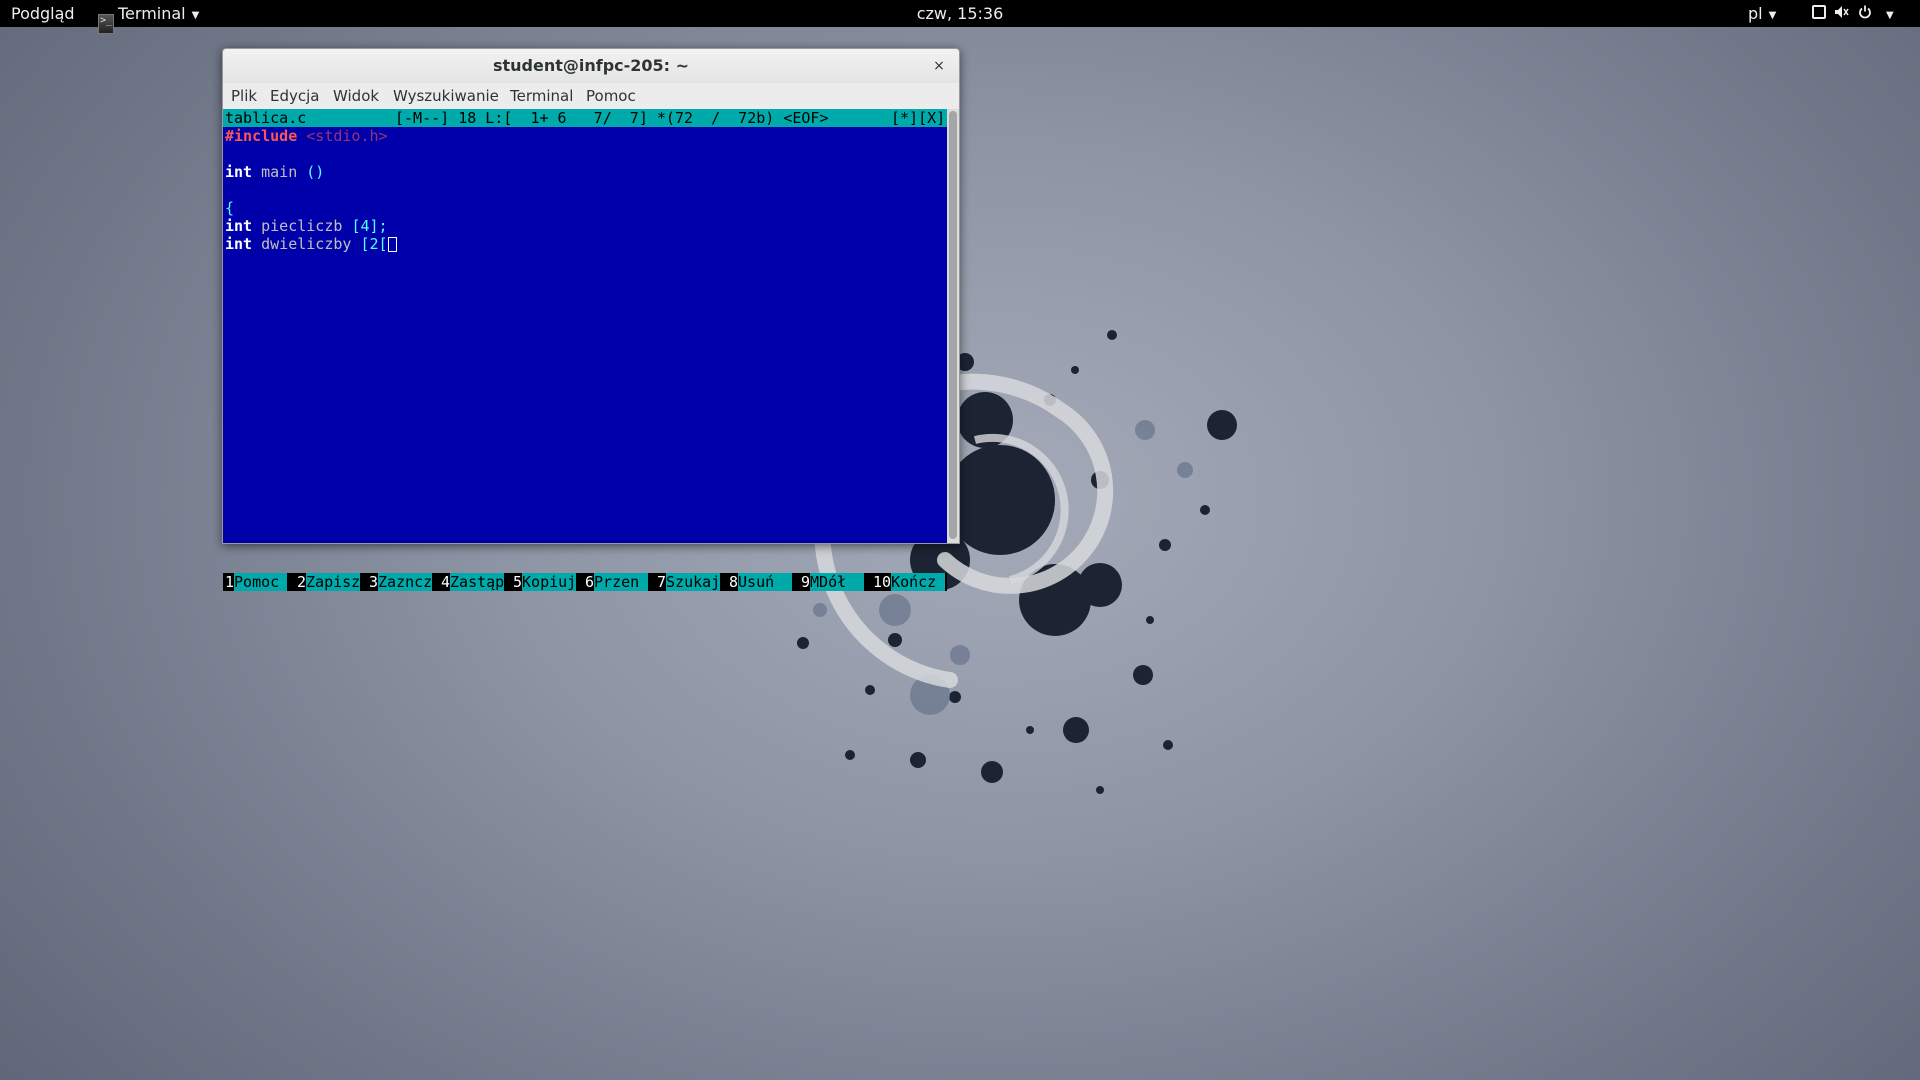 This screenshot has height=1080, width=1920. I want to click on menu-widok: Widok, so click(356, 96).